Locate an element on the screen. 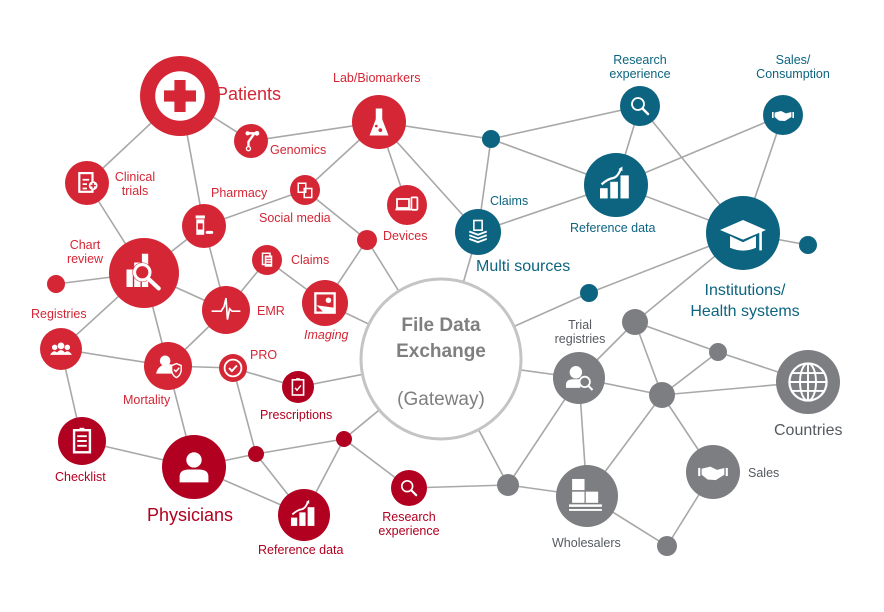 This screenshot has width=884, height=612. label-pro: PRO is located at coordinates (264, 355).